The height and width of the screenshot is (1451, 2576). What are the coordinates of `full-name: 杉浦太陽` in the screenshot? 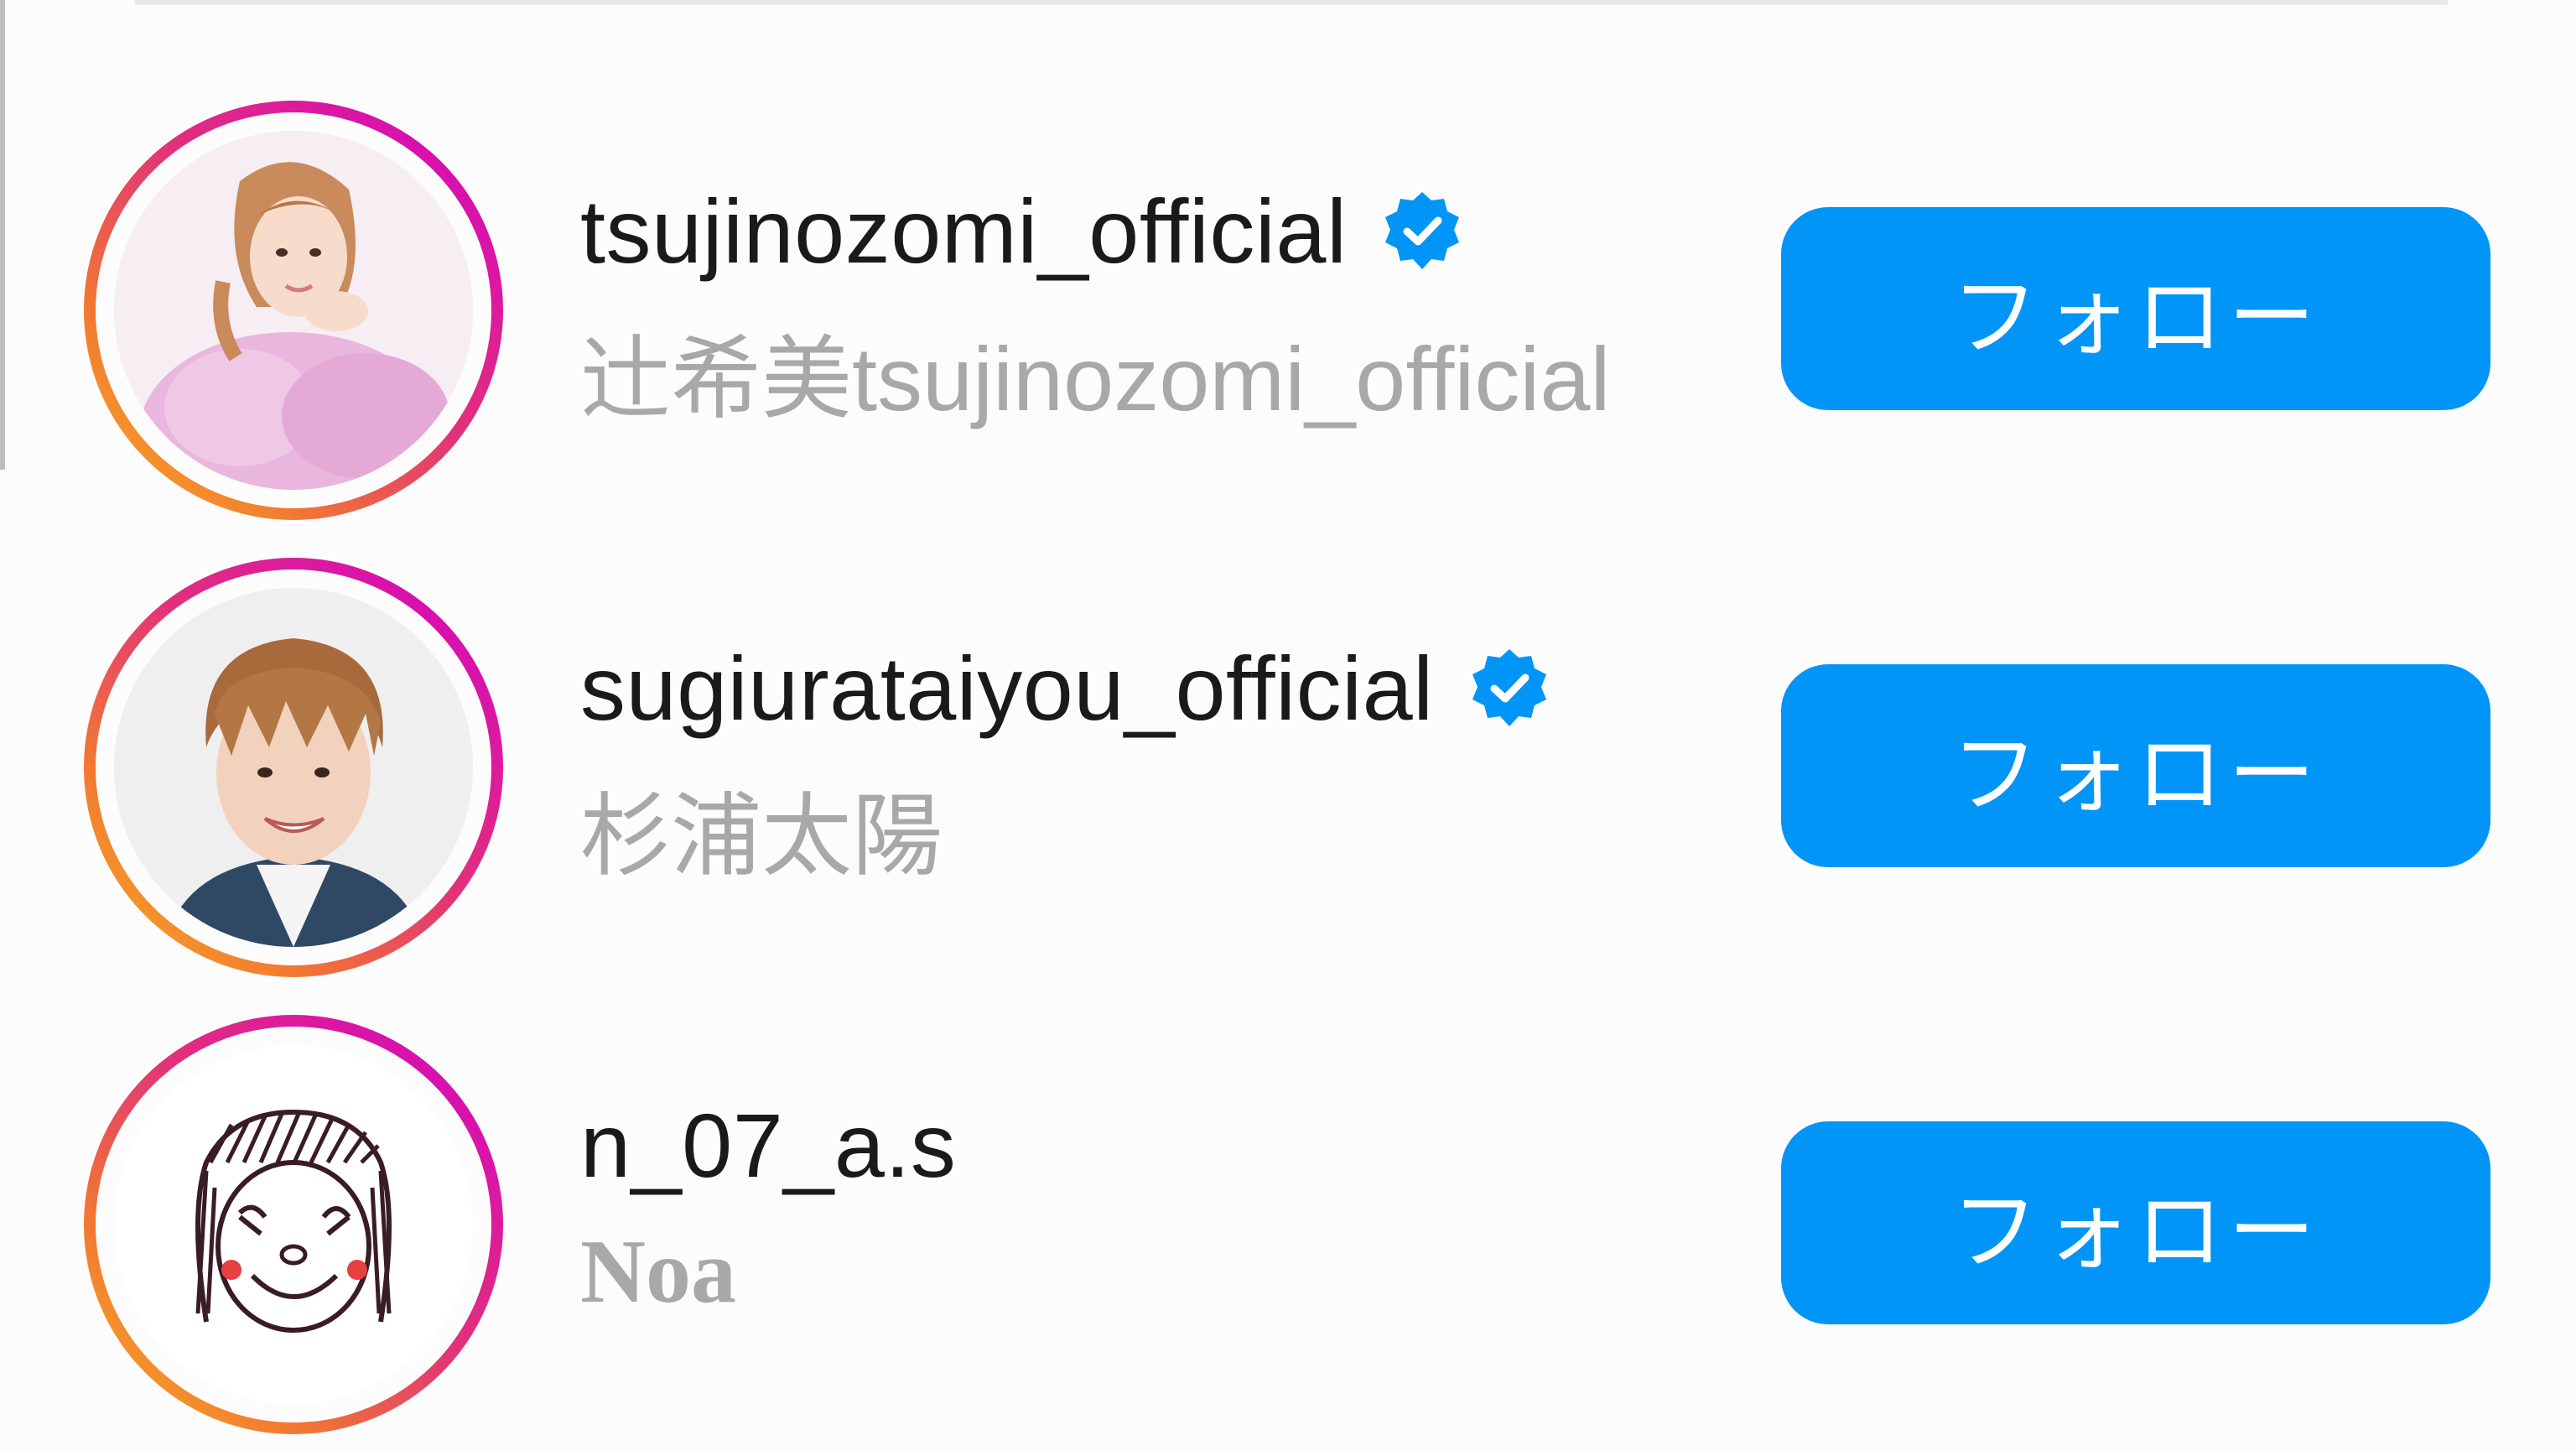 It's located at (761, 836).